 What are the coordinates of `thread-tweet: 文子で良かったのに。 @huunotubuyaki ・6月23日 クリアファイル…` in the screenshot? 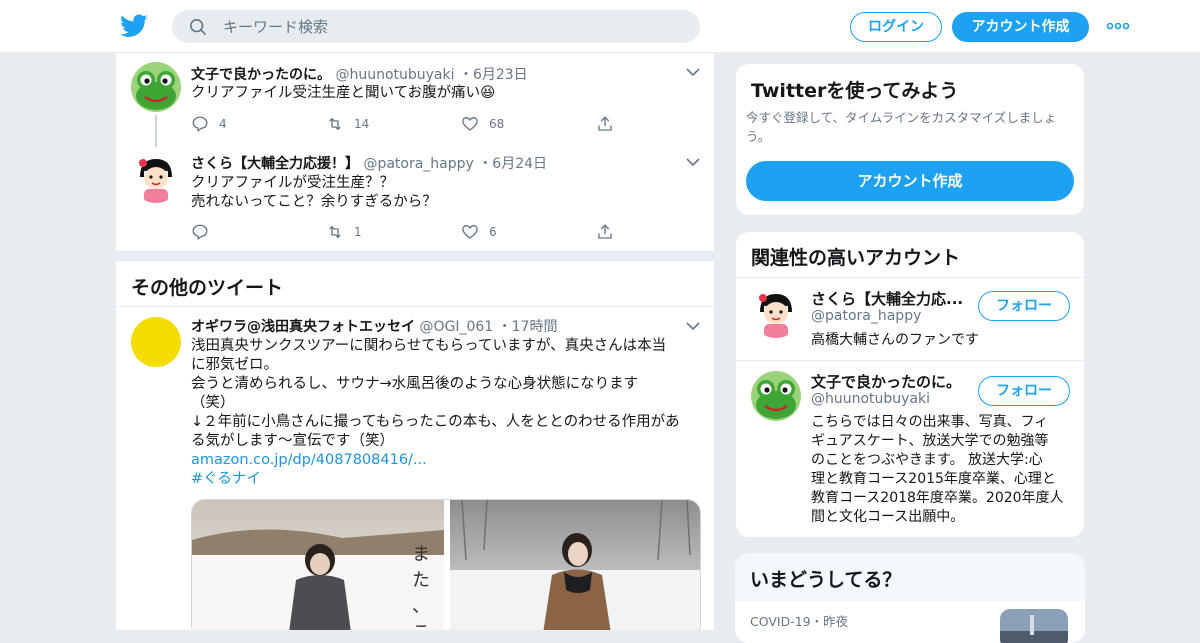 It's located at (415, 100).